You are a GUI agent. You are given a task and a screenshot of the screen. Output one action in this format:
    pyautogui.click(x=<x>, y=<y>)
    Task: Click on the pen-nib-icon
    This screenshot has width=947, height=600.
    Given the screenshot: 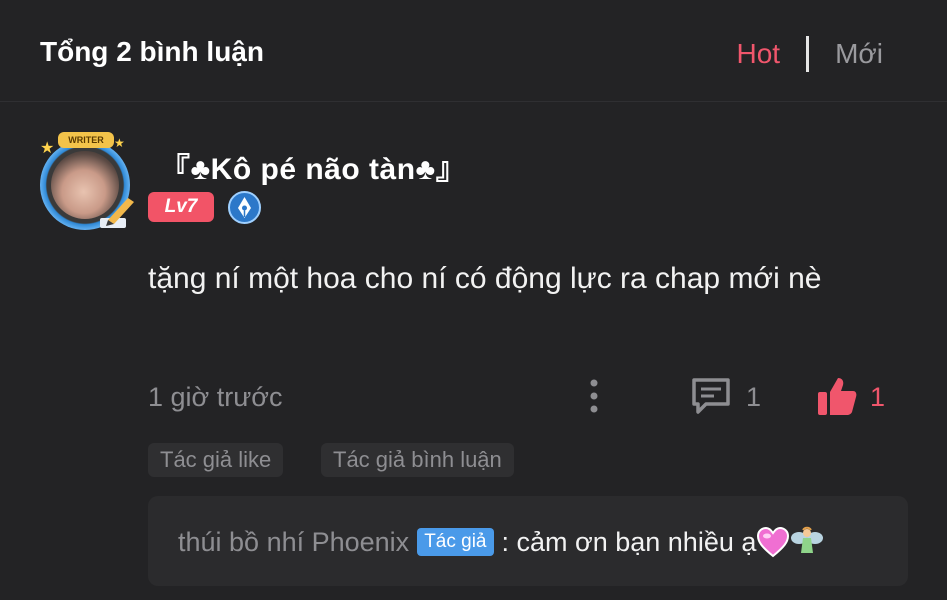 What is the action you would take?
    pyautogui.click(x=244, y=207)
    